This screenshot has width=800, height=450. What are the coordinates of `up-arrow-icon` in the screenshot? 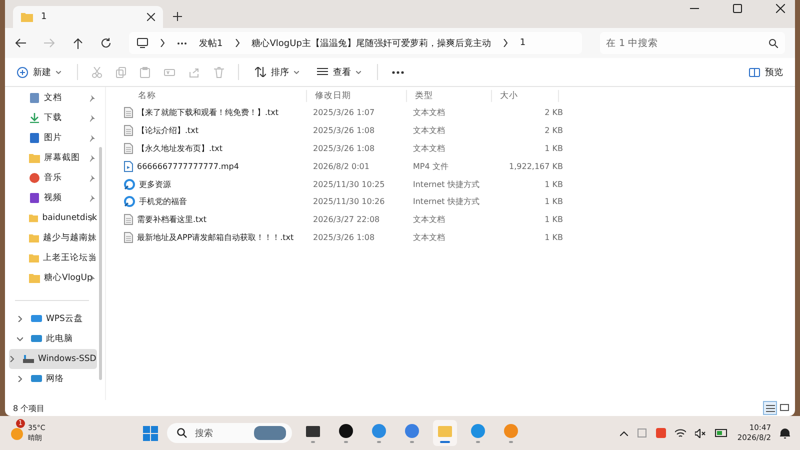 It's located at (78, 43).